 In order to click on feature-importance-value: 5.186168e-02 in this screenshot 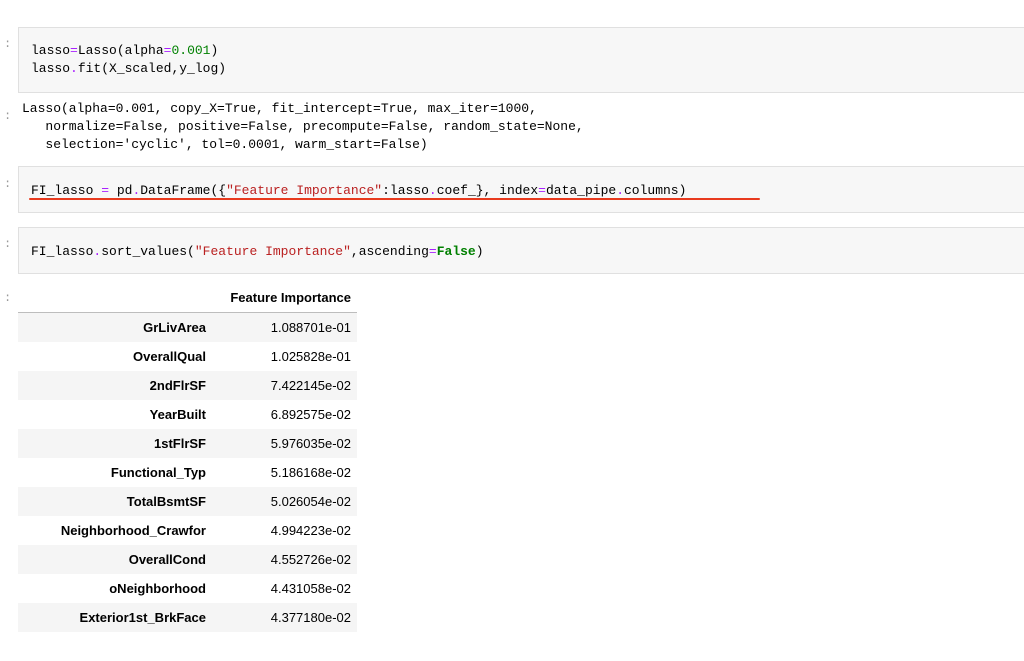, I will do `click(285, 472)`.